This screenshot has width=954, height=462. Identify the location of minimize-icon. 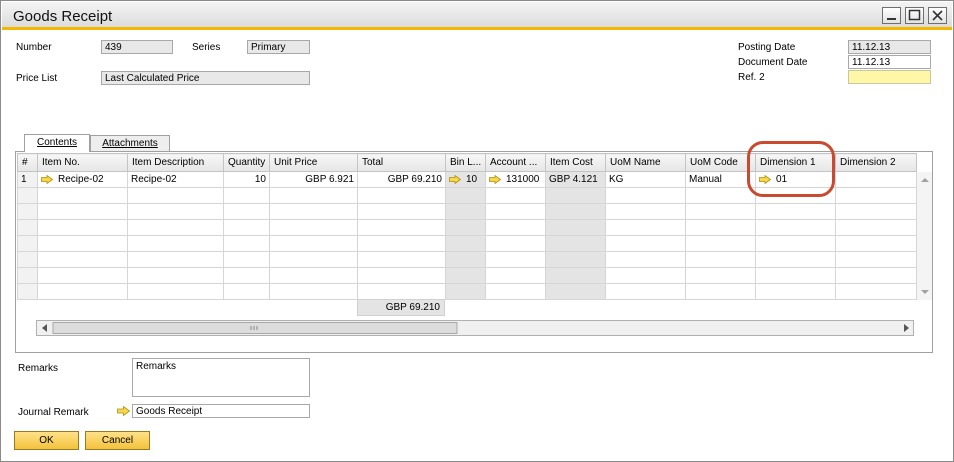
(891, 19).